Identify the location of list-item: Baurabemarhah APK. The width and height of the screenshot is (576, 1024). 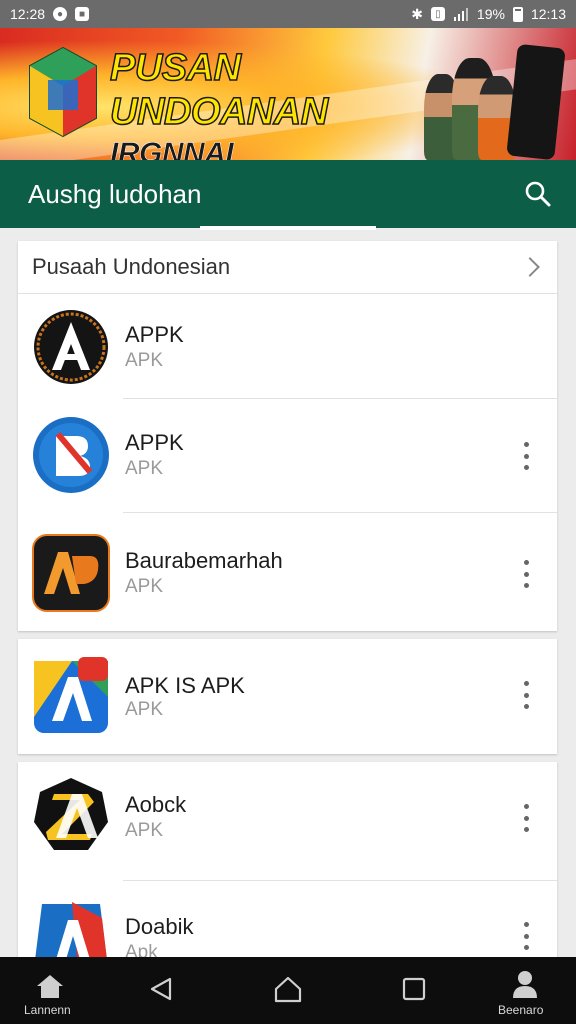
(287, 573).